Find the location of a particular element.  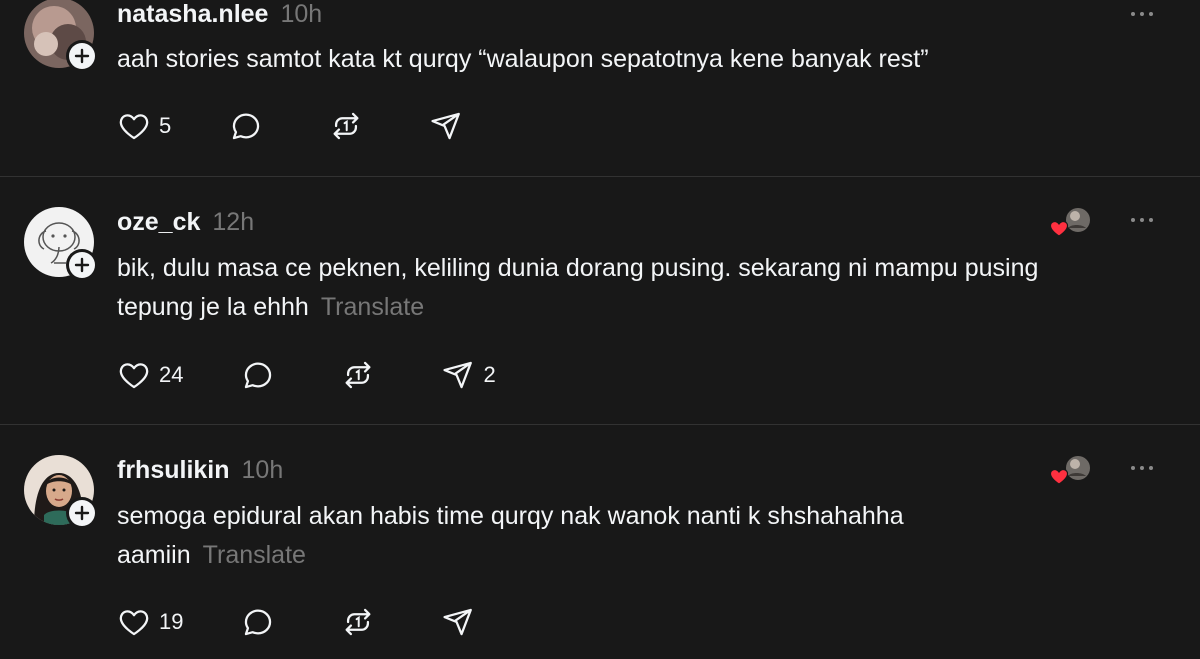

like-count: 5 is located at coordinates (165, 125).